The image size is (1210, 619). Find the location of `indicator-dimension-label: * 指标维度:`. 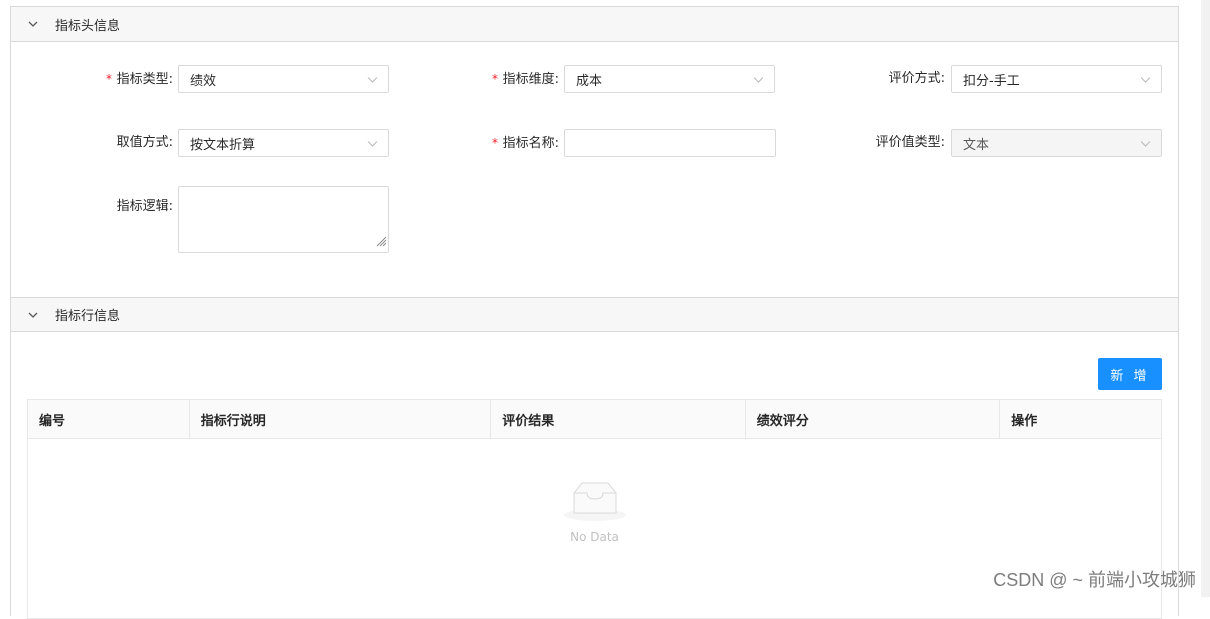

indicator-dimension-label: * 指标维度: is located at coordinates (525, 79).